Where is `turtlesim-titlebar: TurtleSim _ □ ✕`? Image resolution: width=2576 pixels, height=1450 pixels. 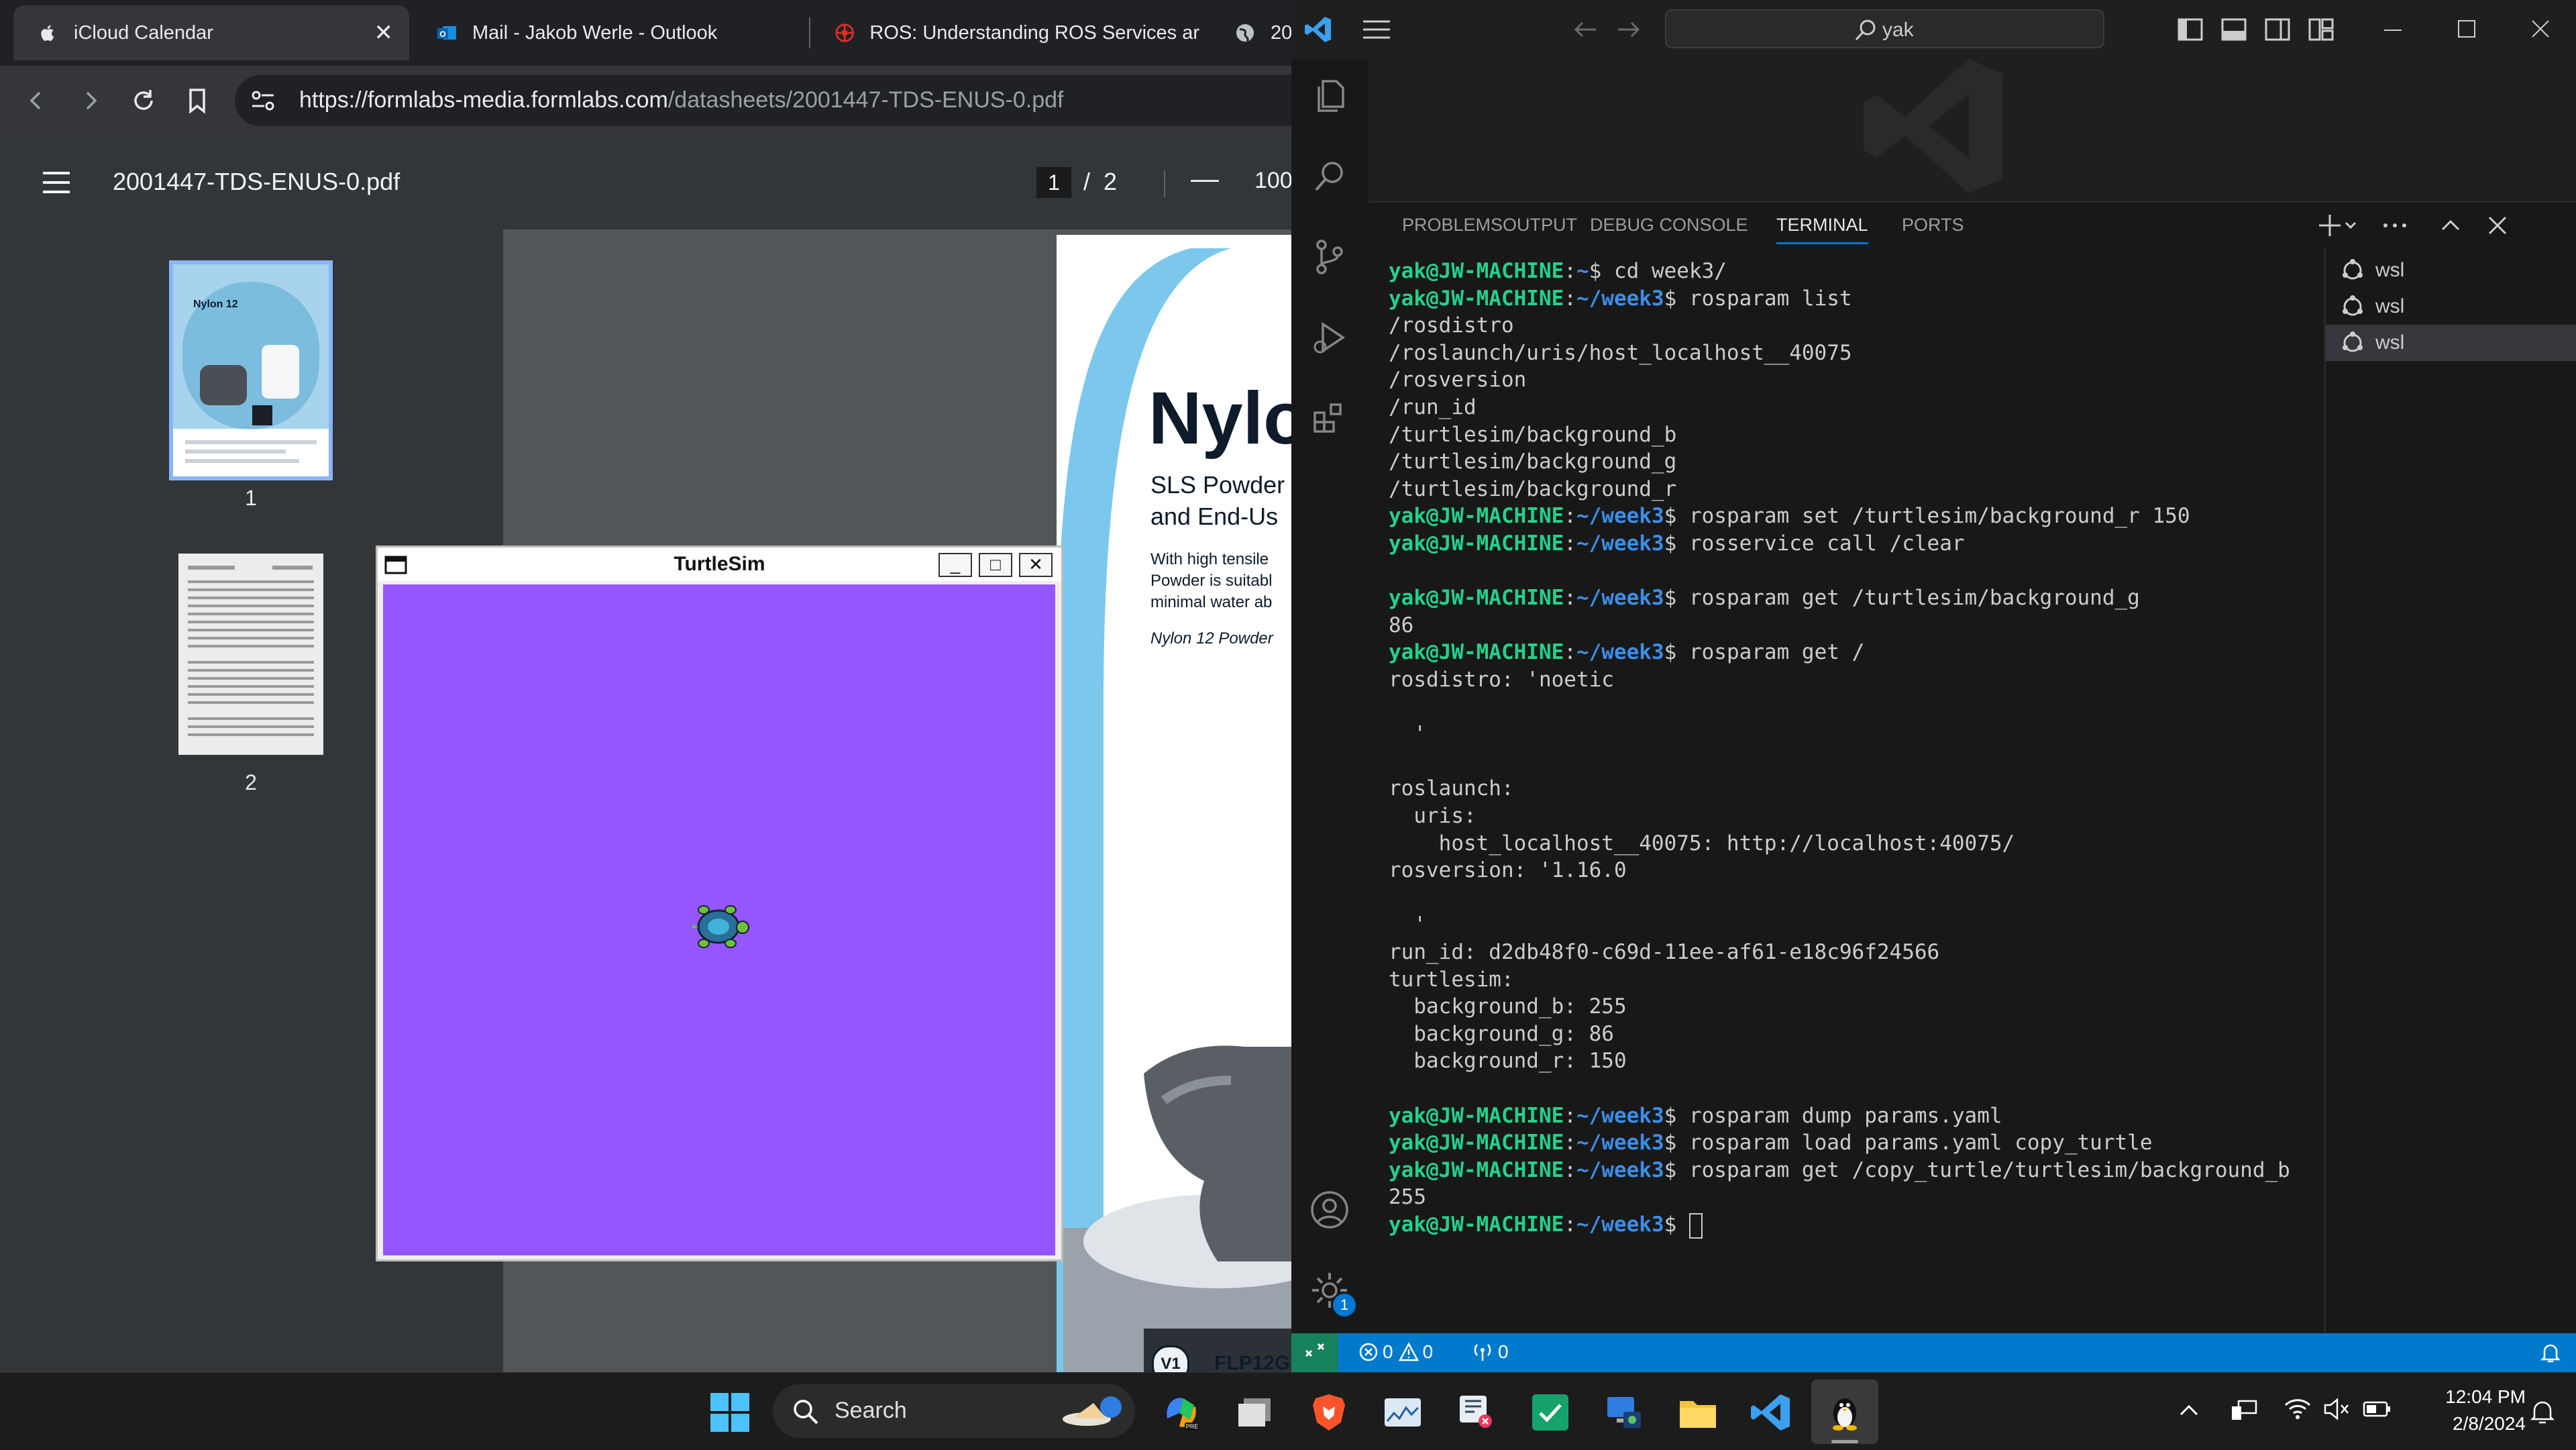 turtlesim-titlebar: TurtleSim _ □ ✕ is located at coordinates (719, 564).